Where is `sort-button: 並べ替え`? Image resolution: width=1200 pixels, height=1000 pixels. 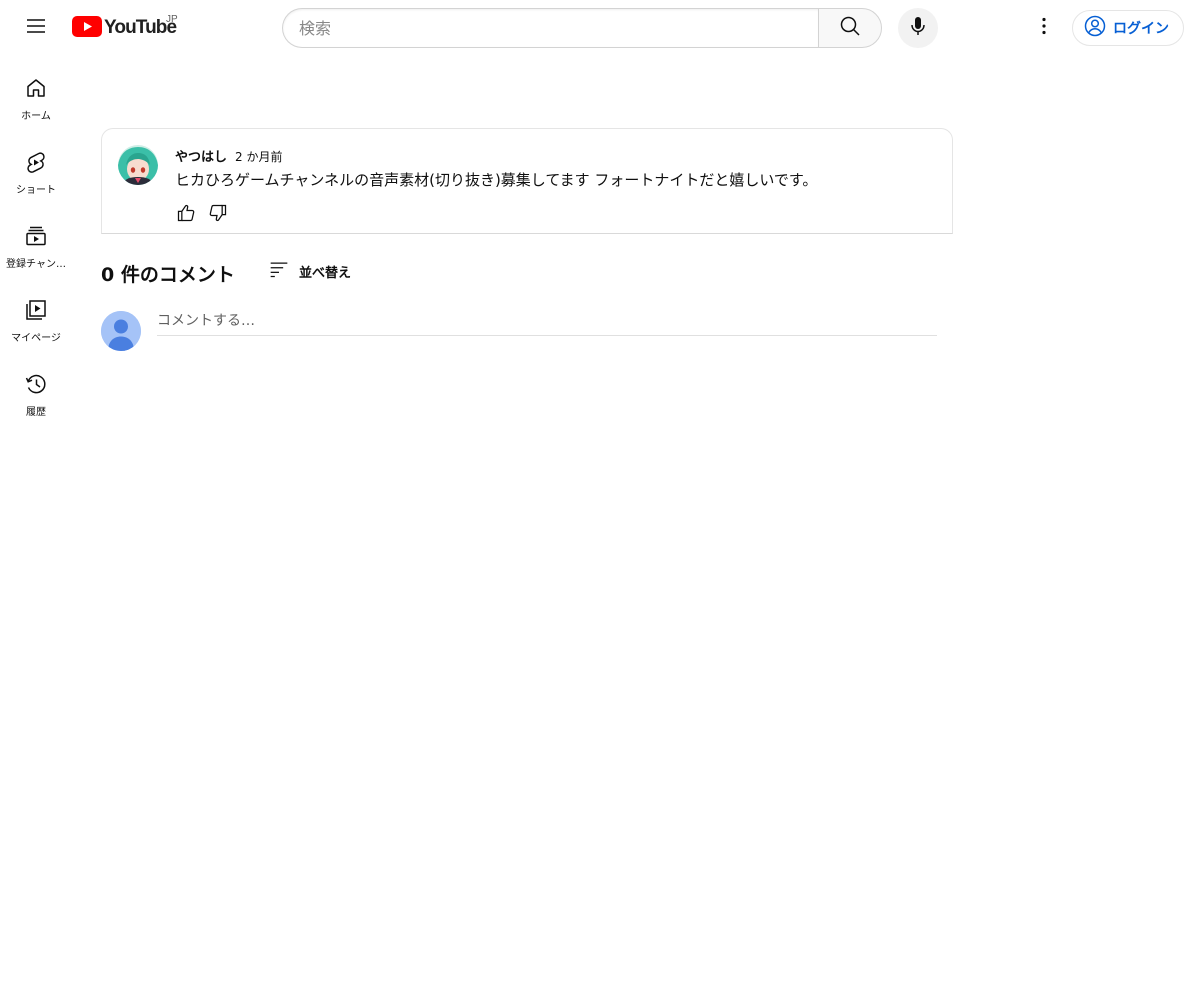
sort-button: 並べ替え is located at coordinates (310, 271).